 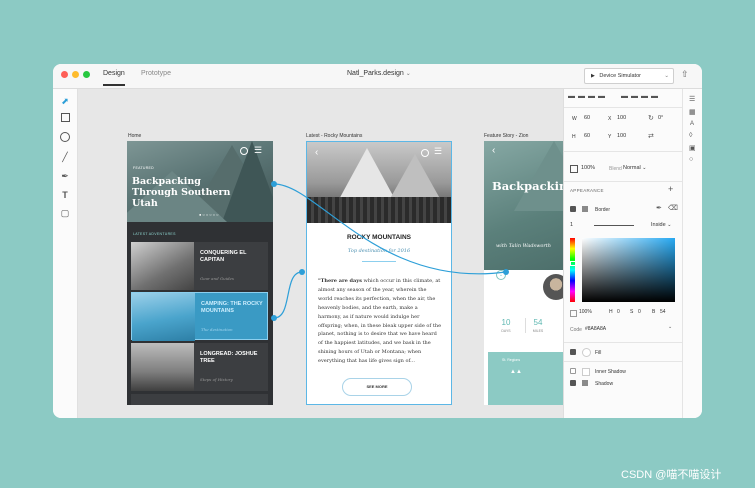 What do you see at coordinates (659, 208) in the screenshot?
I see `eyedropper-icon: ✒` at bounding box center [659, 208].